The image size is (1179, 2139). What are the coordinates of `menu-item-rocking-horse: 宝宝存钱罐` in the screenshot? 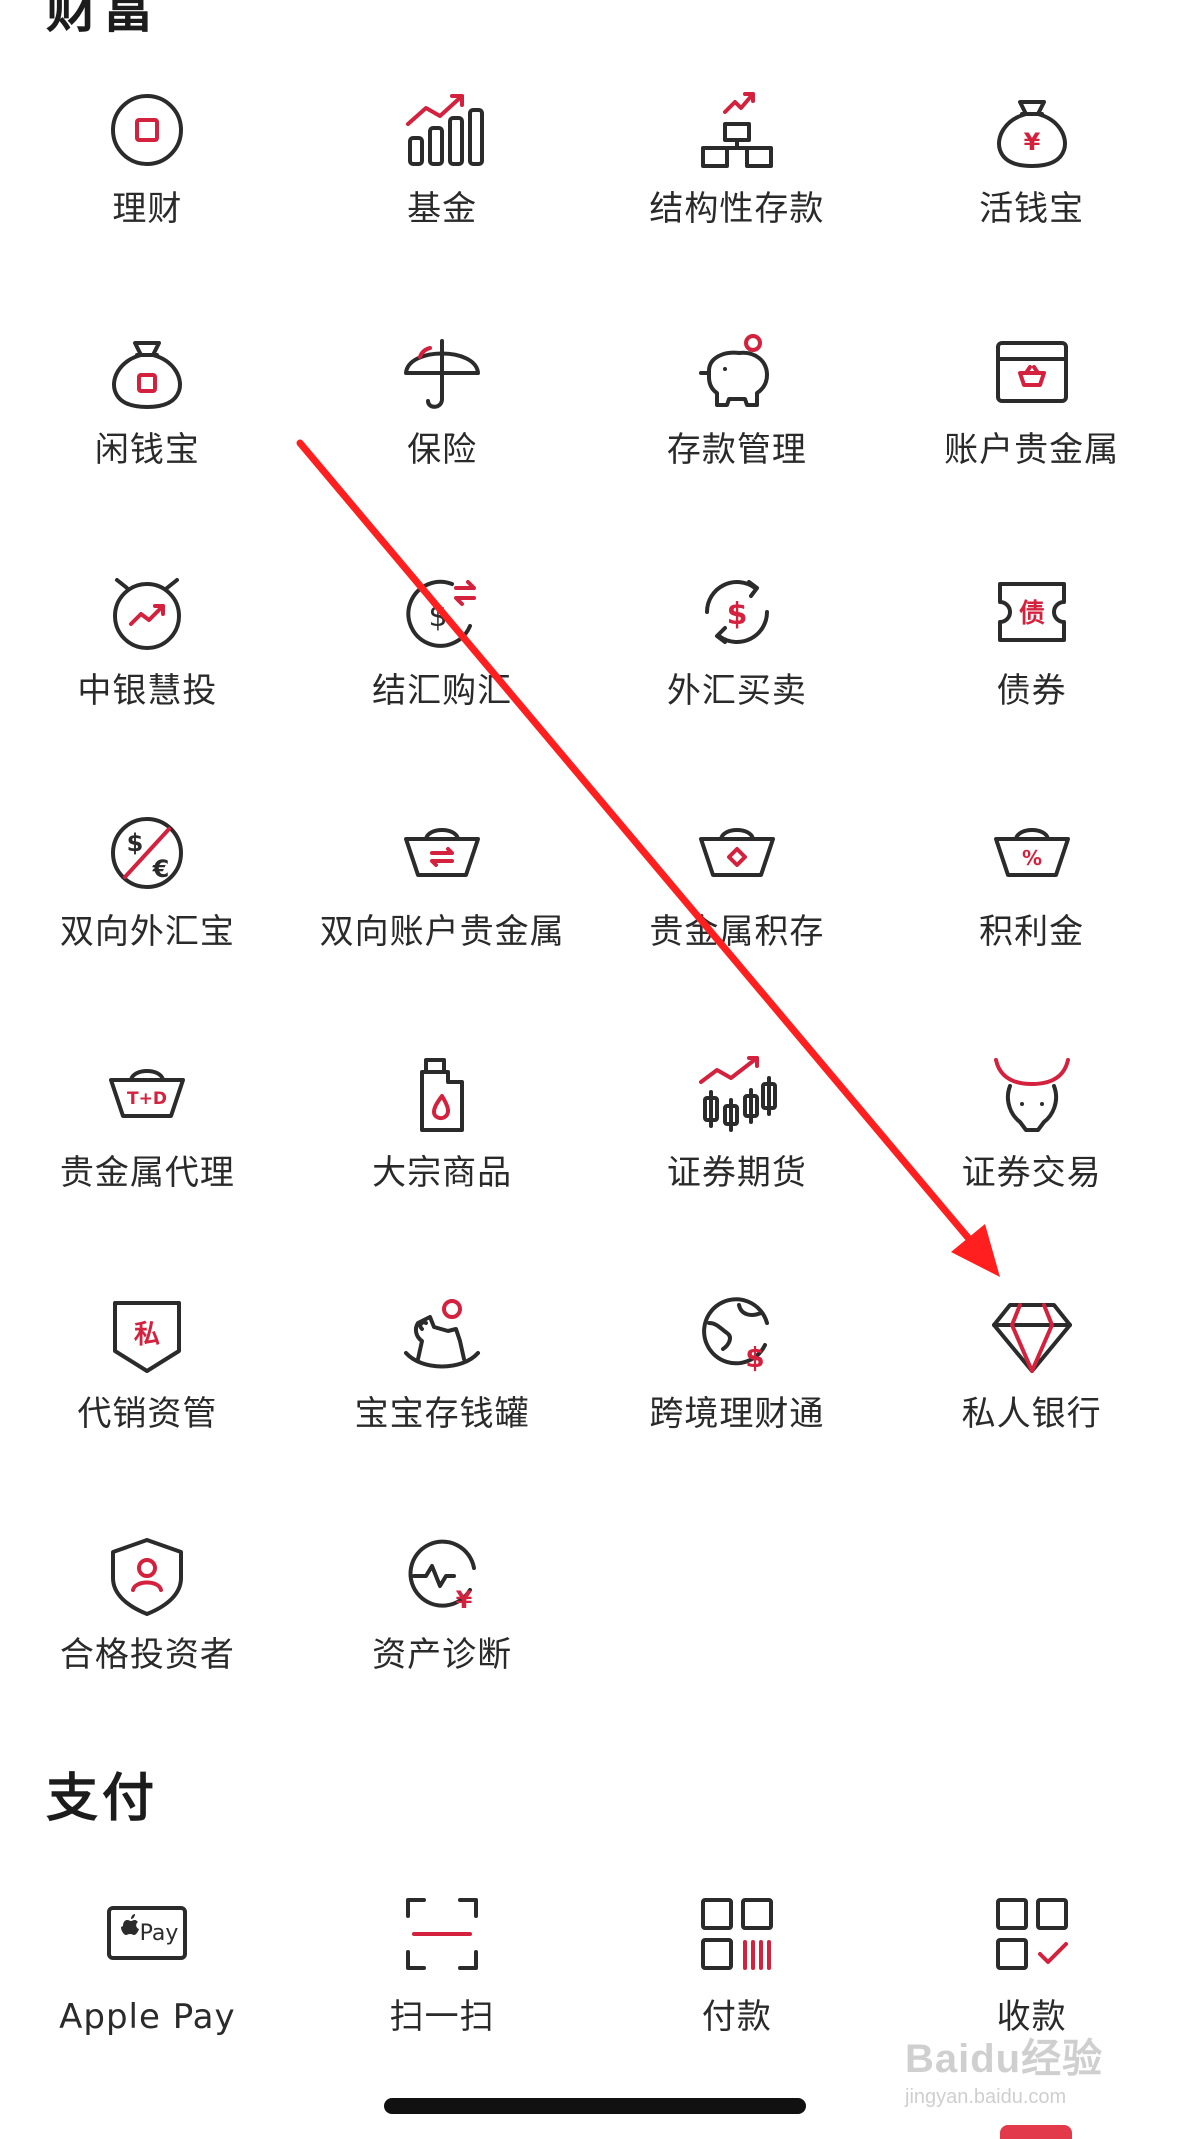 It's located at (442, 1351).